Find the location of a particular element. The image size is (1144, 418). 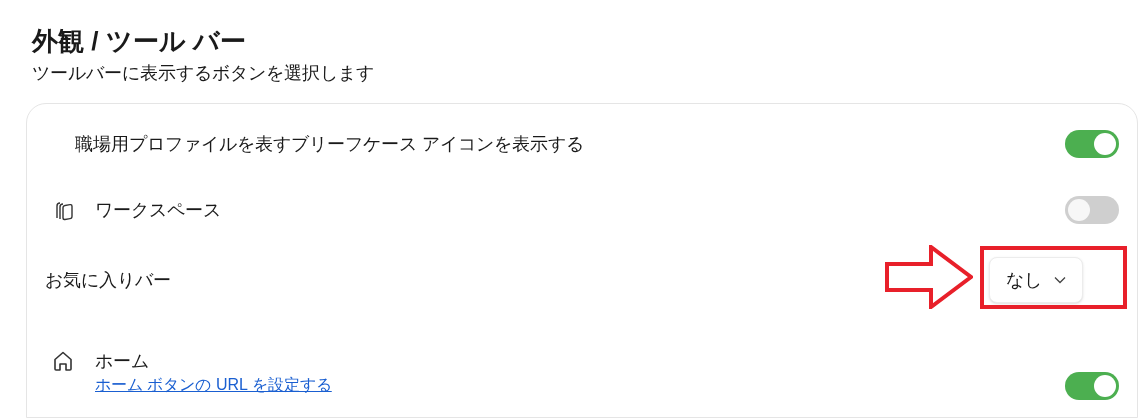

page-subtitle: ツールバーに表示するボタンを選択します is located at coordinates (203, 73).